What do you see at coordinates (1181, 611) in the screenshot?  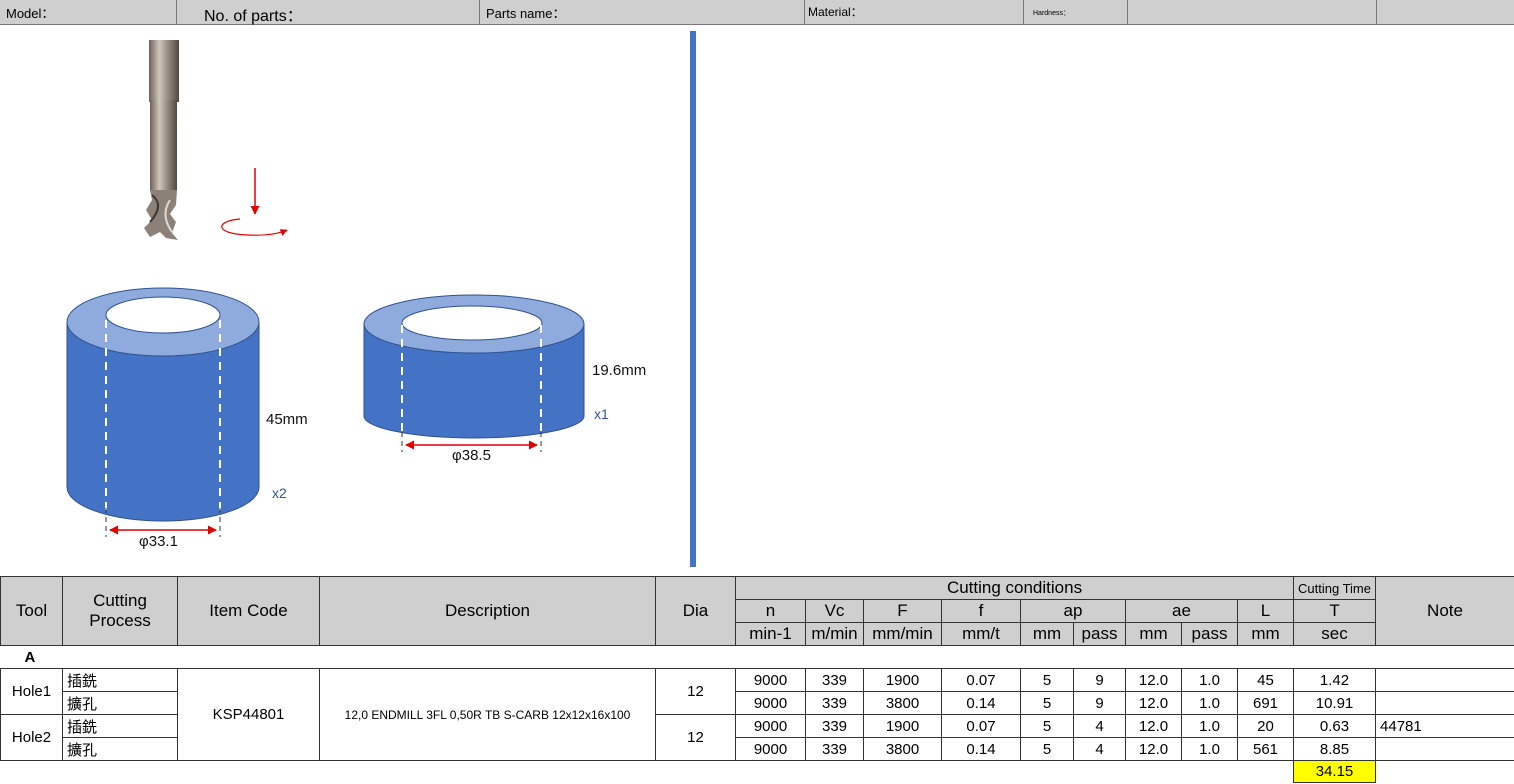 I see `ae-header: ae` at bounding box center [1181, 611].